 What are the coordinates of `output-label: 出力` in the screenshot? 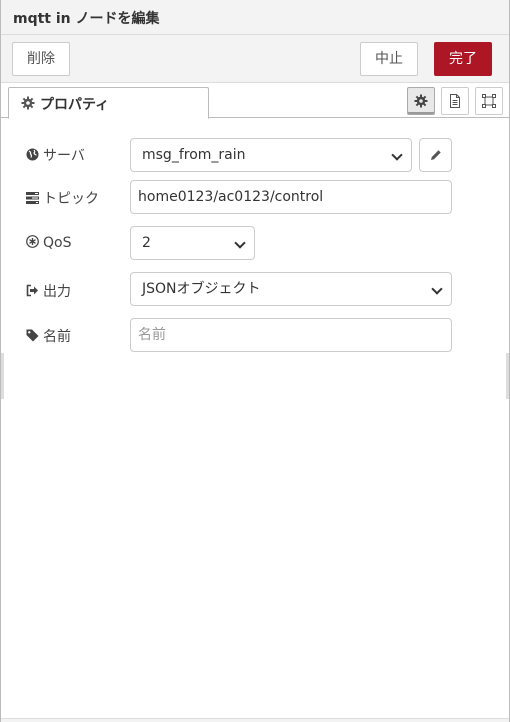 It's located at (48, 291).